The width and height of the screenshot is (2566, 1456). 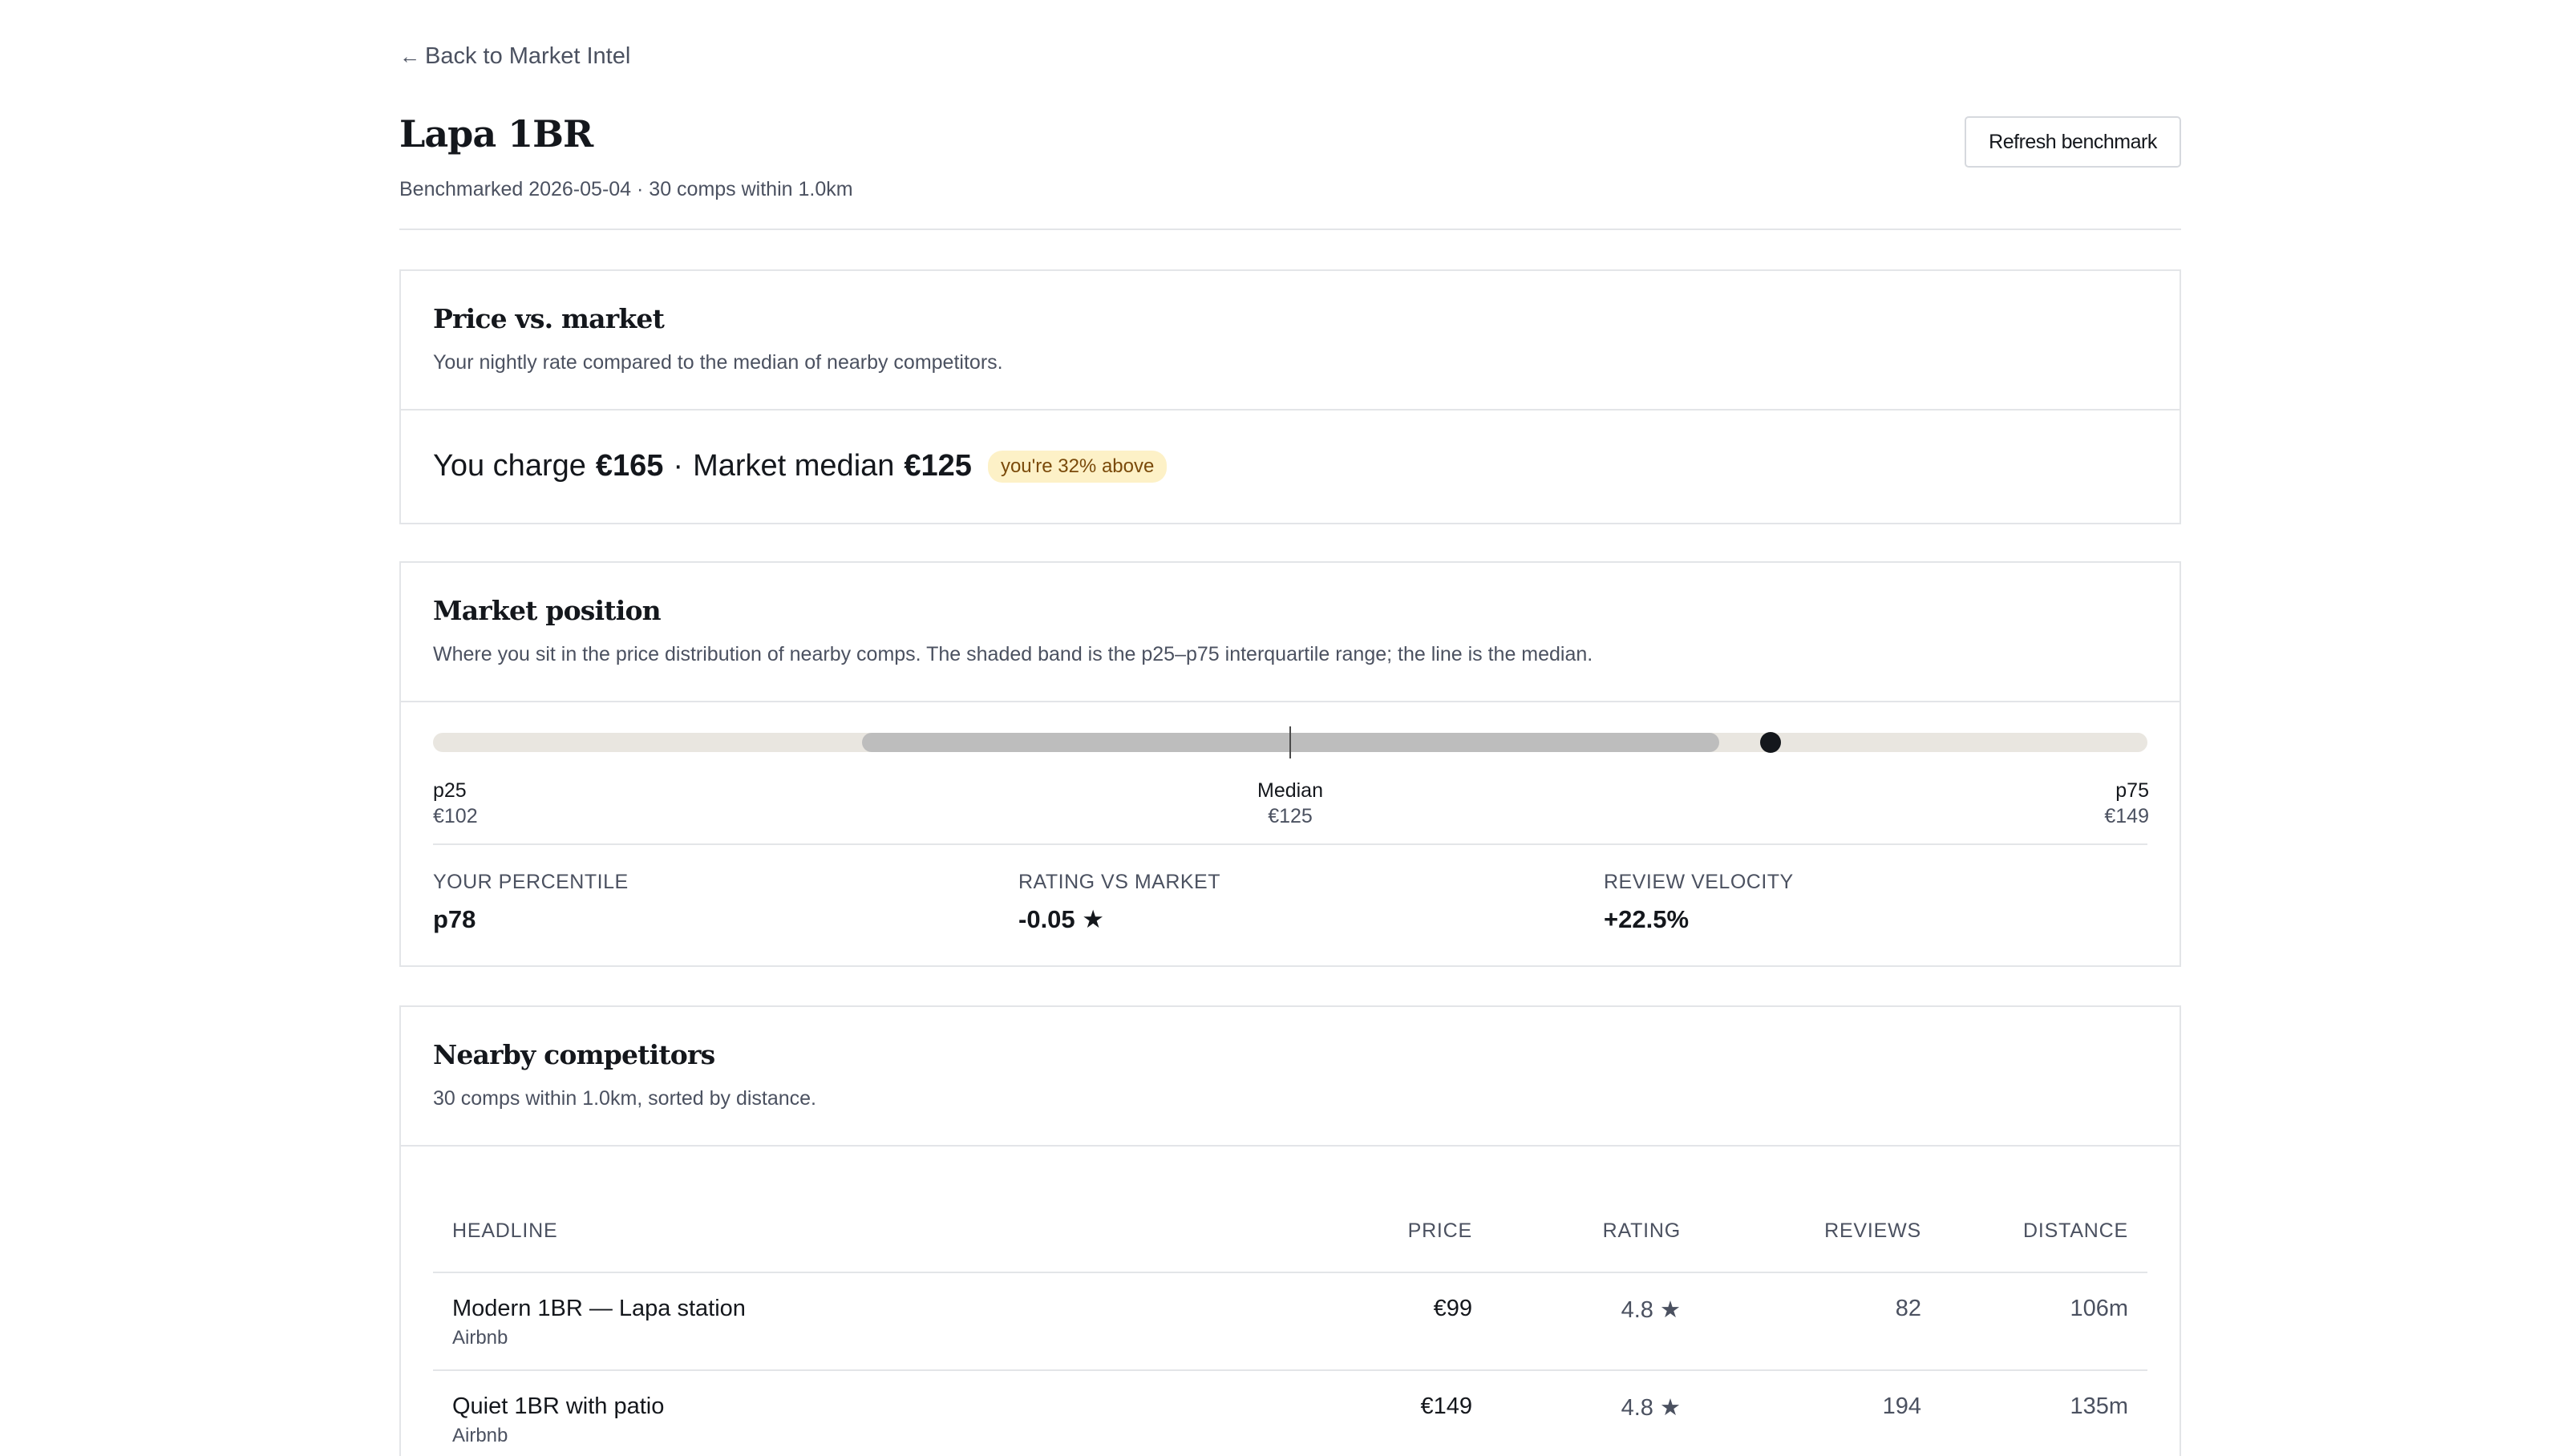 What do you see at coordinates (1290, 742) in the screenshot?
I see `median-marker` at bounding box center [1290, 742].